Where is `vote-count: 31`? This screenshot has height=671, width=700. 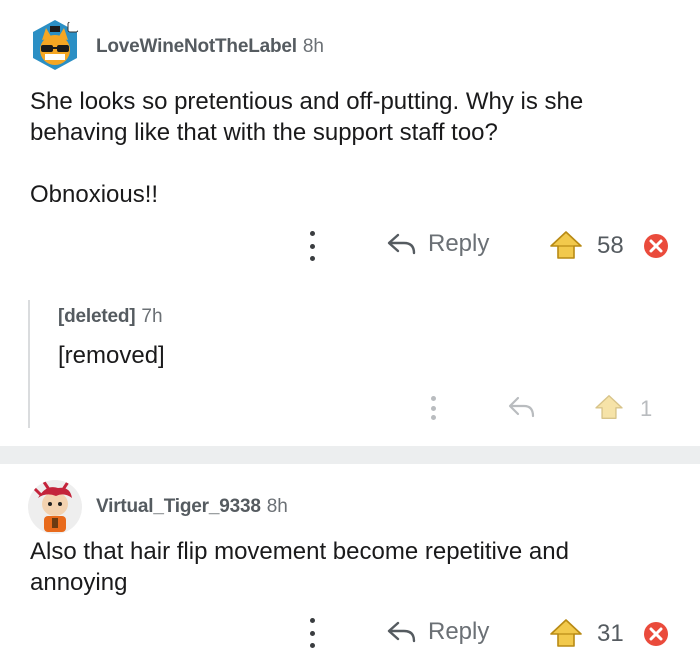
vote-count: 31 is located at coordinates (610, 633).